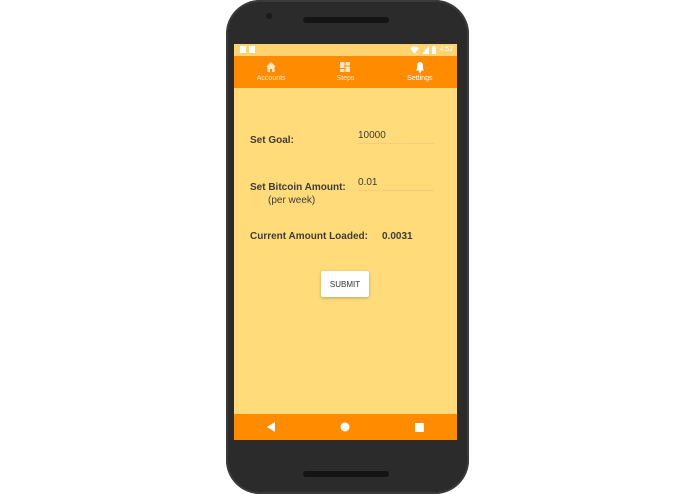 This screenshot has height=494, width=695. What do you see at coordinates (271, 78) in the screenshot?
I see `tab-label: Accounts` at bounding box center [271, 78].